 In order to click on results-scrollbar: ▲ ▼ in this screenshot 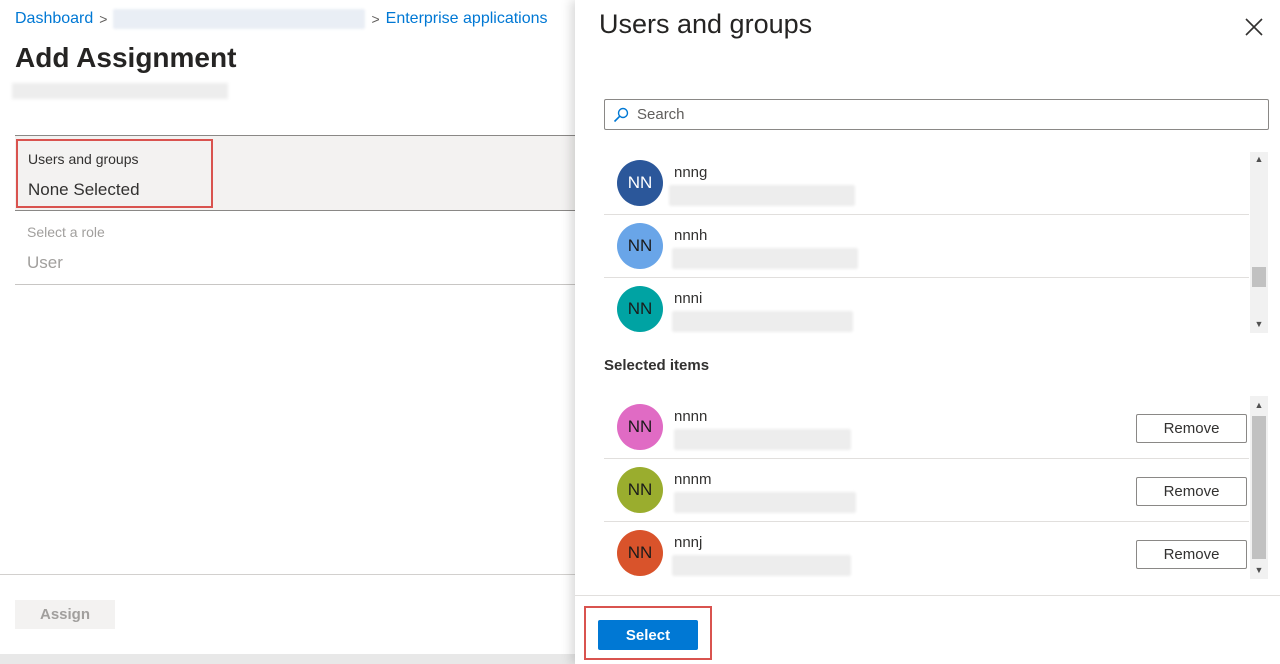, I will do `click(1259, 242)`.